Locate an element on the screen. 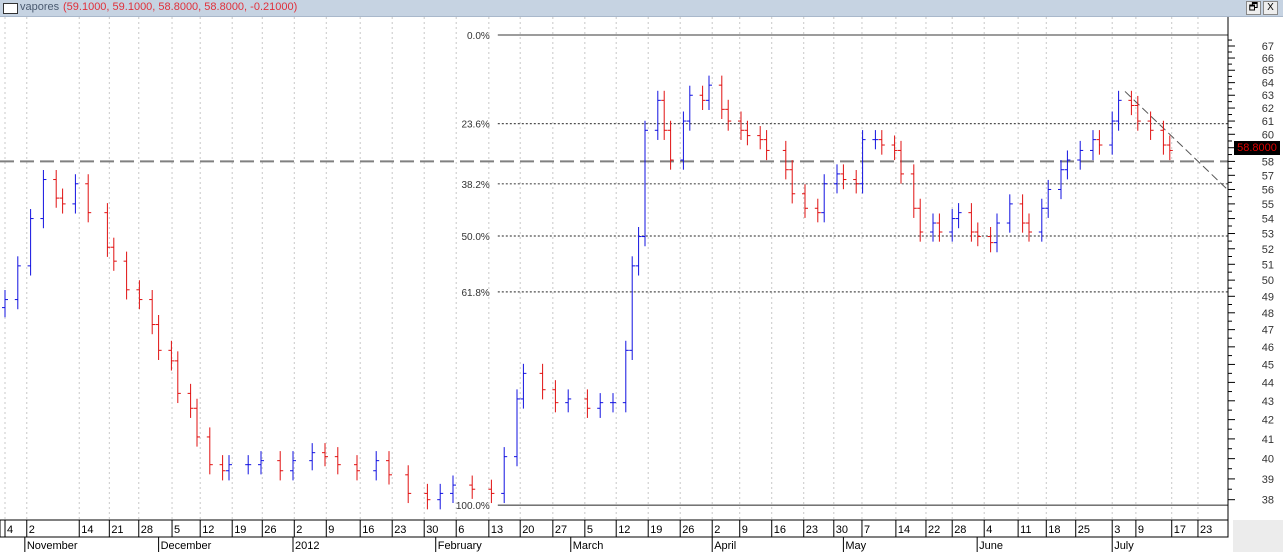 This screenshot has height=552, width=1283. y-tick-label: 47 is located at coordinates (1268, 331).